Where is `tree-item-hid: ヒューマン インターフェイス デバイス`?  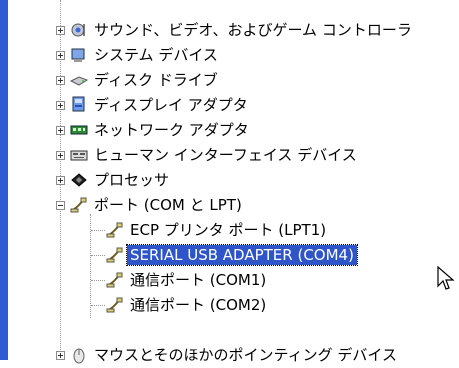 tree-item-hid: ヒューマン インターフェイス デバイス is located at coordinates (229, 155).